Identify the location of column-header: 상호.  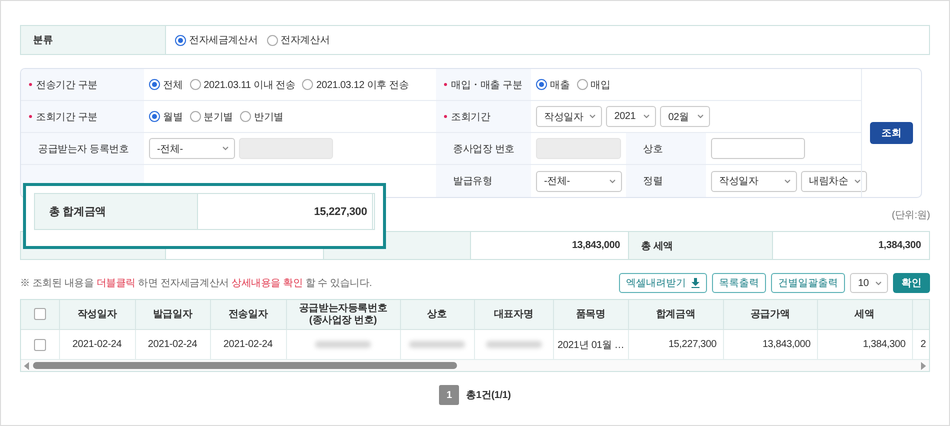
(437, 315).